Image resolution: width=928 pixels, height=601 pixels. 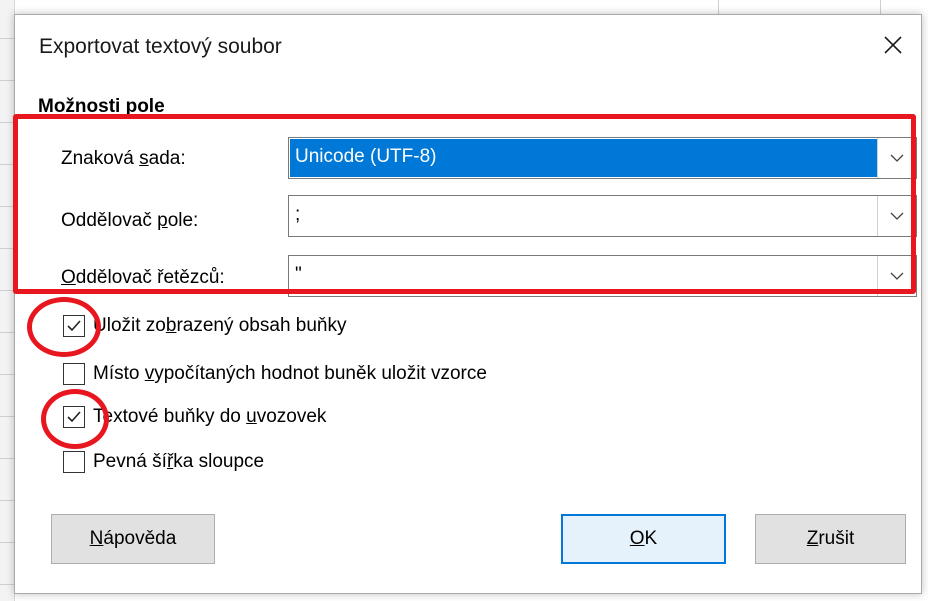 I want to click on close-button, so click(x=893, y=45).